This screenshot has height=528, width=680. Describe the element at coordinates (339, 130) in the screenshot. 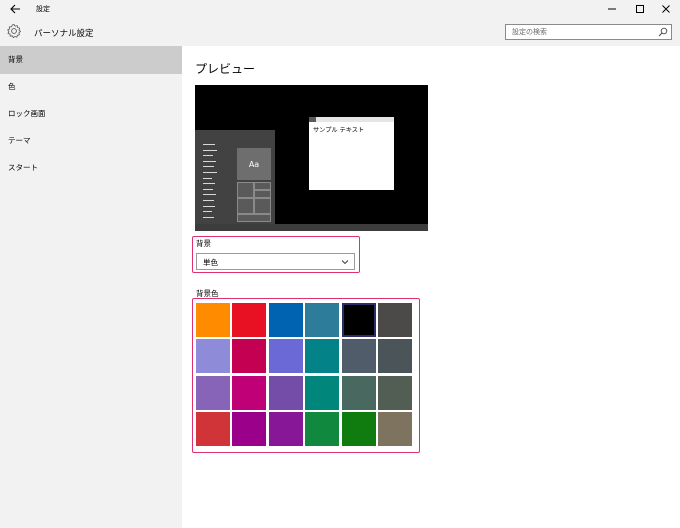

I see `preview-sample-text: サンプル テキスト` at that location.